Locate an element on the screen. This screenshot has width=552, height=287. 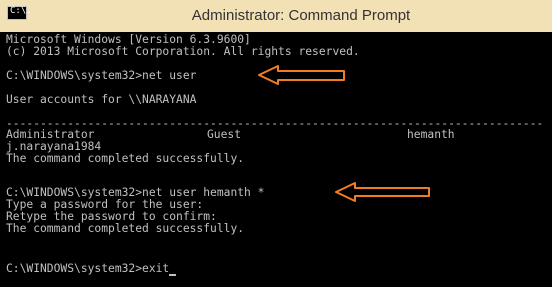
title-bar: C:\. Administrator: Command Prompt is located at coordinates (276, 16).